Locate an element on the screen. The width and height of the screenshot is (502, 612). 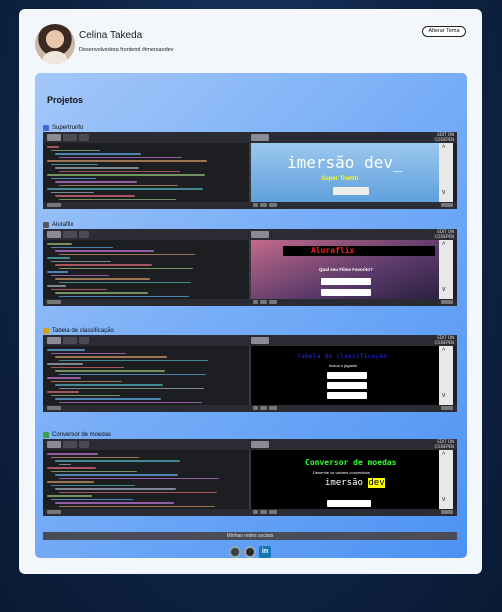
reddit-icon is located at coordinates (250, 552).